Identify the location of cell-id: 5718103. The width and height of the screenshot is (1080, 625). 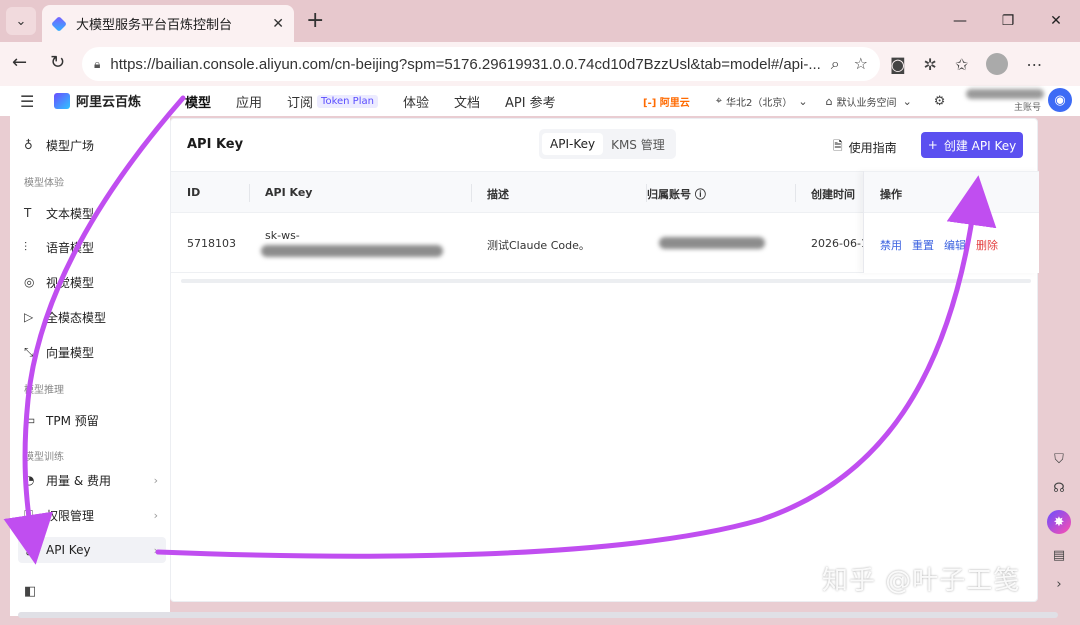
(211, 243).